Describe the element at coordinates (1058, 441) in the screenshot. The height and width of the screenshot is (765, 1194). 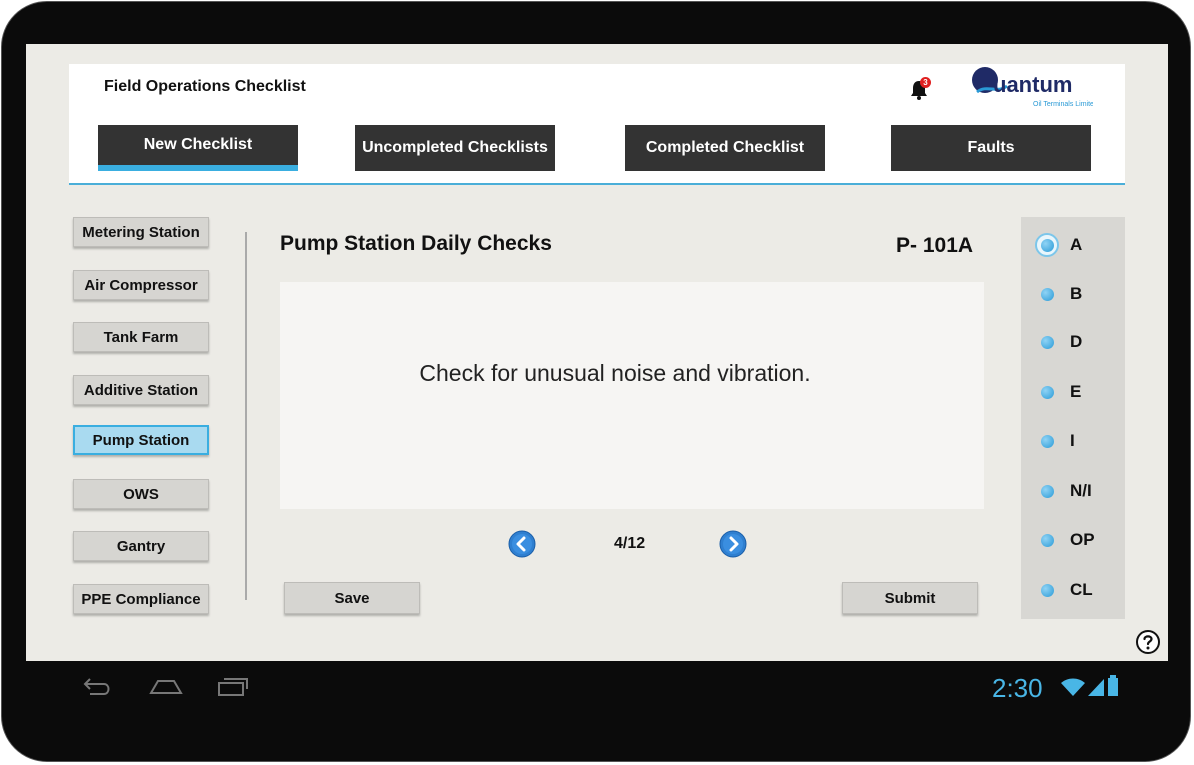
I see `option-i: I` at that location.